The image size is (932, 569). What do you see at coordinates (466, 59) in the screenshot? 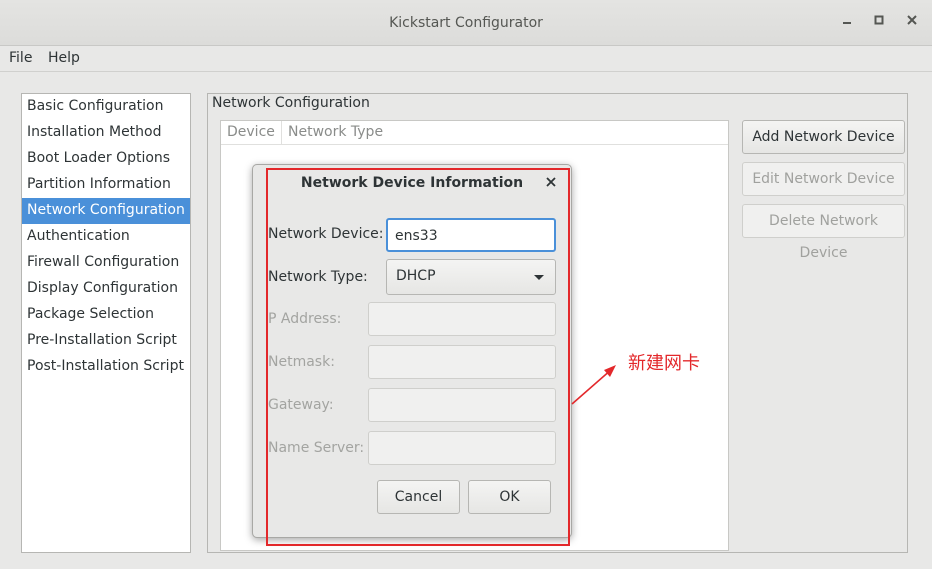
I see `menu-bar: File Help` at bounding box center [466, 59].